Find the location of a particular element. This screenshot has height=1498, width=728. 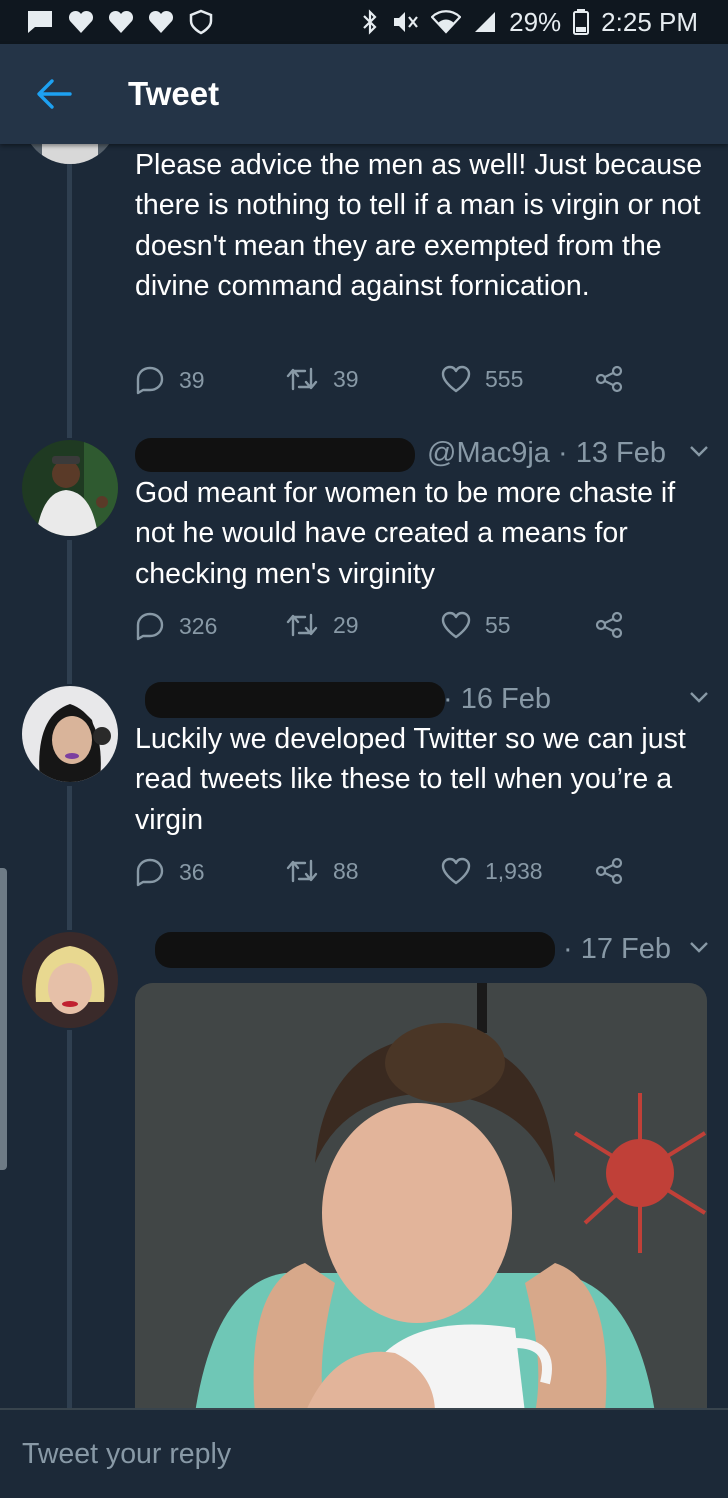

like-count: 555 is located at coordinates (504, 378).